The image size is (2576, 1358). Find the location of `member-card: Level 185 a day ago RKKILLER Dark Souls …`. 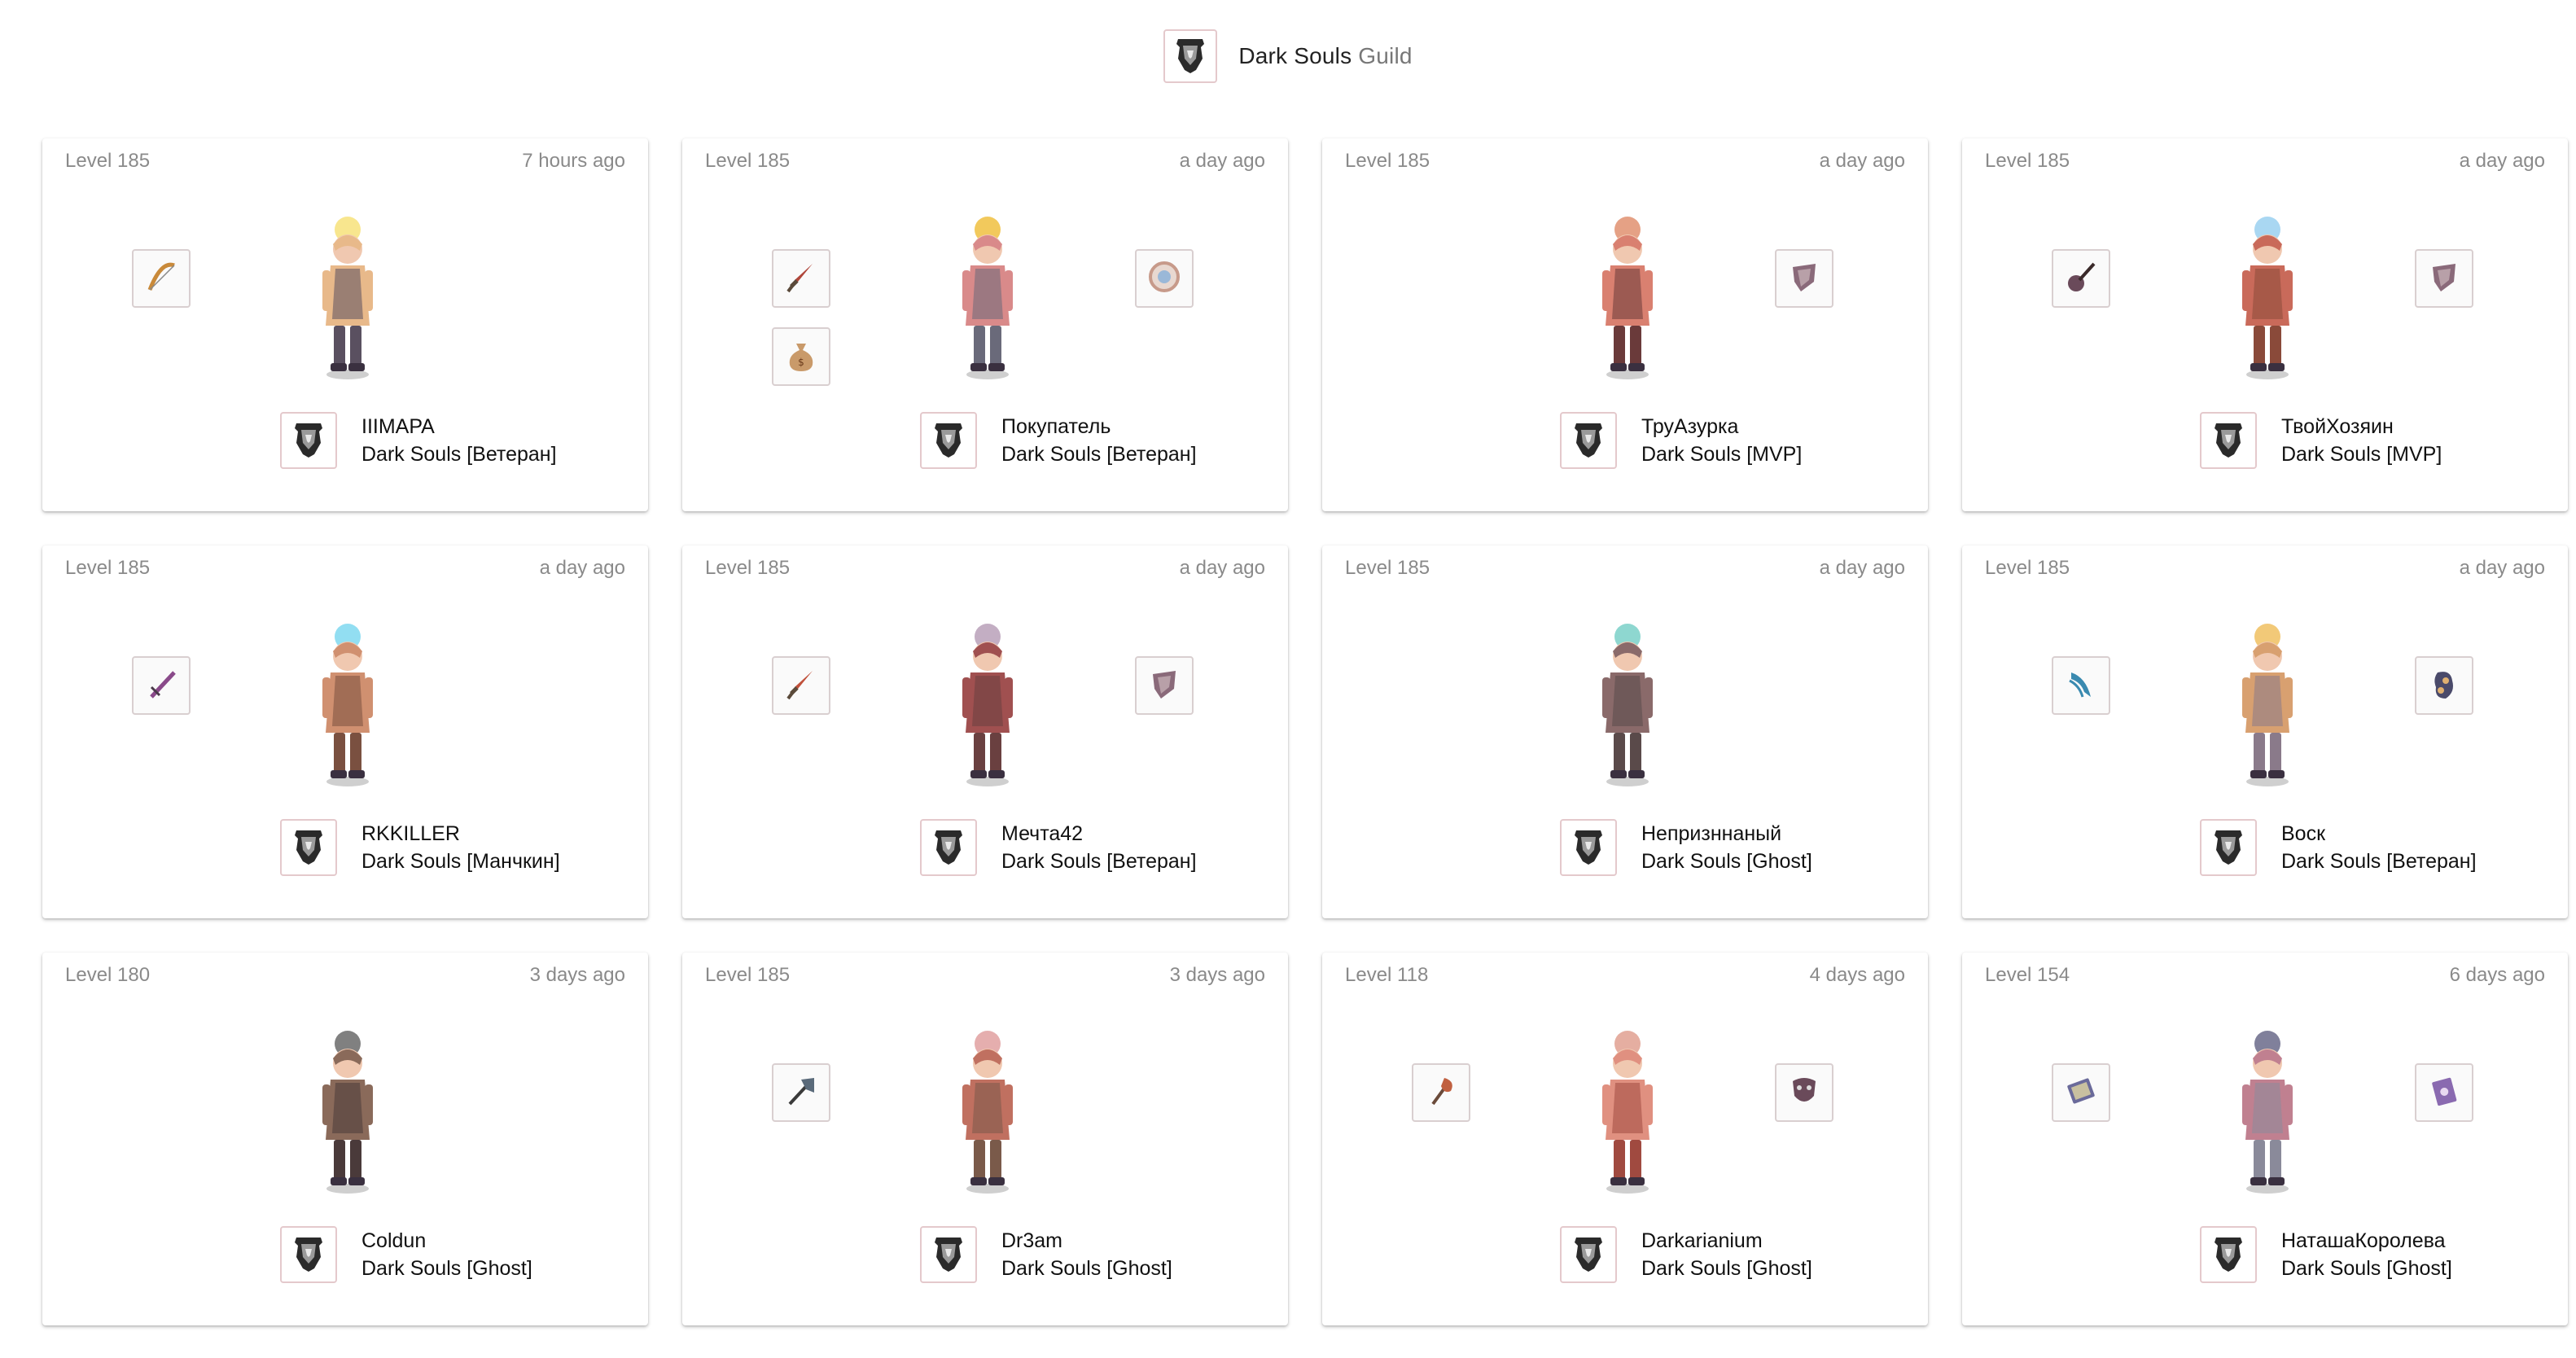

member-card: Level 185 a day ago RKKILLER Dark Souls … is located at coordinates (345, 732).